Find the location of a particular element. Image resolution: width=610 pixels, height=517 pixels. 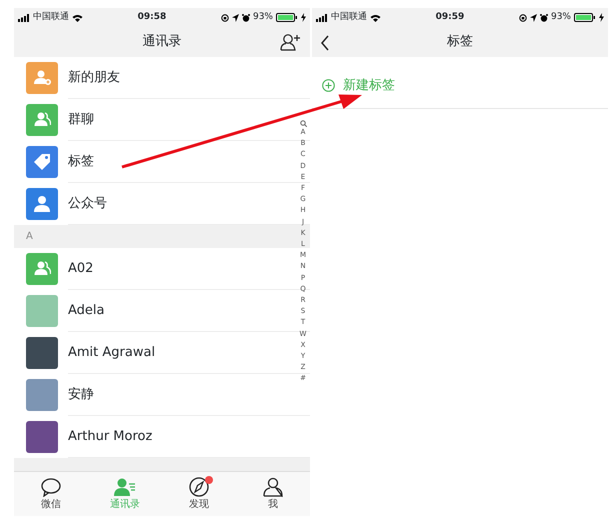

tab-bar-item: 我 is located at coordinates (273, 494).